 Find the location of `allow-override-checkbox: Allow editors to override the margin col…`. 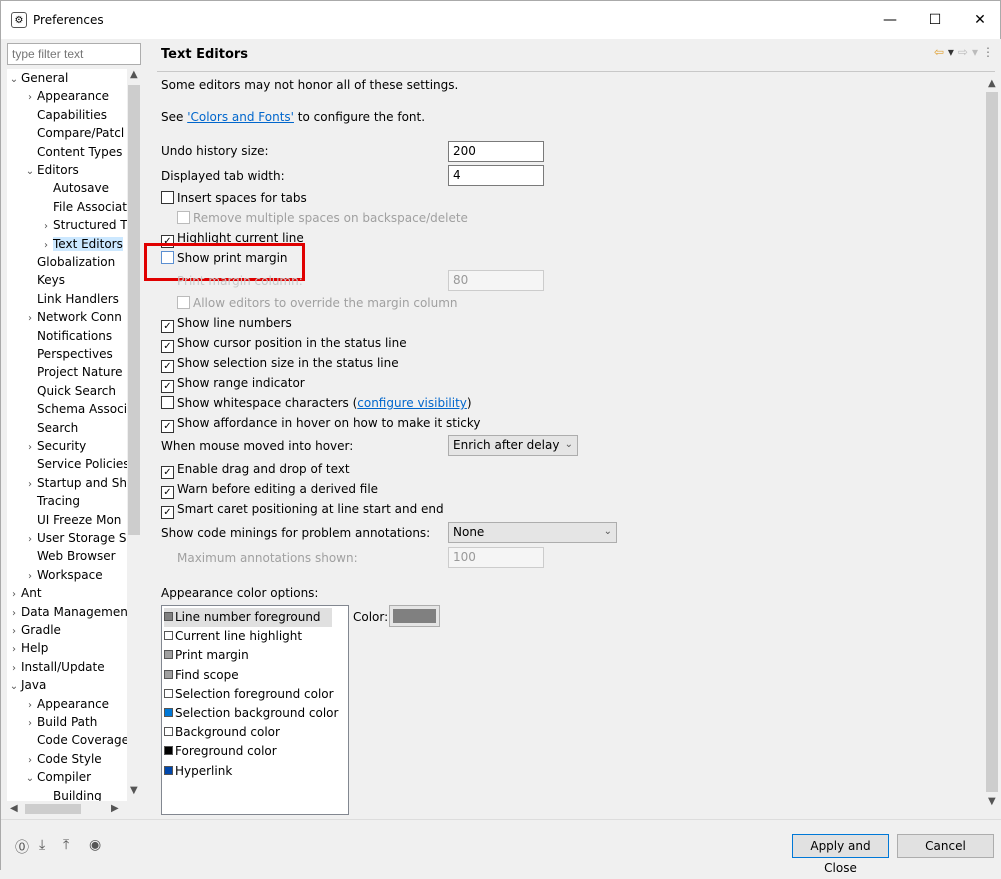

allow-override-checkbox: Allow editors to override the margin col… is located at coordinates (317, 303).